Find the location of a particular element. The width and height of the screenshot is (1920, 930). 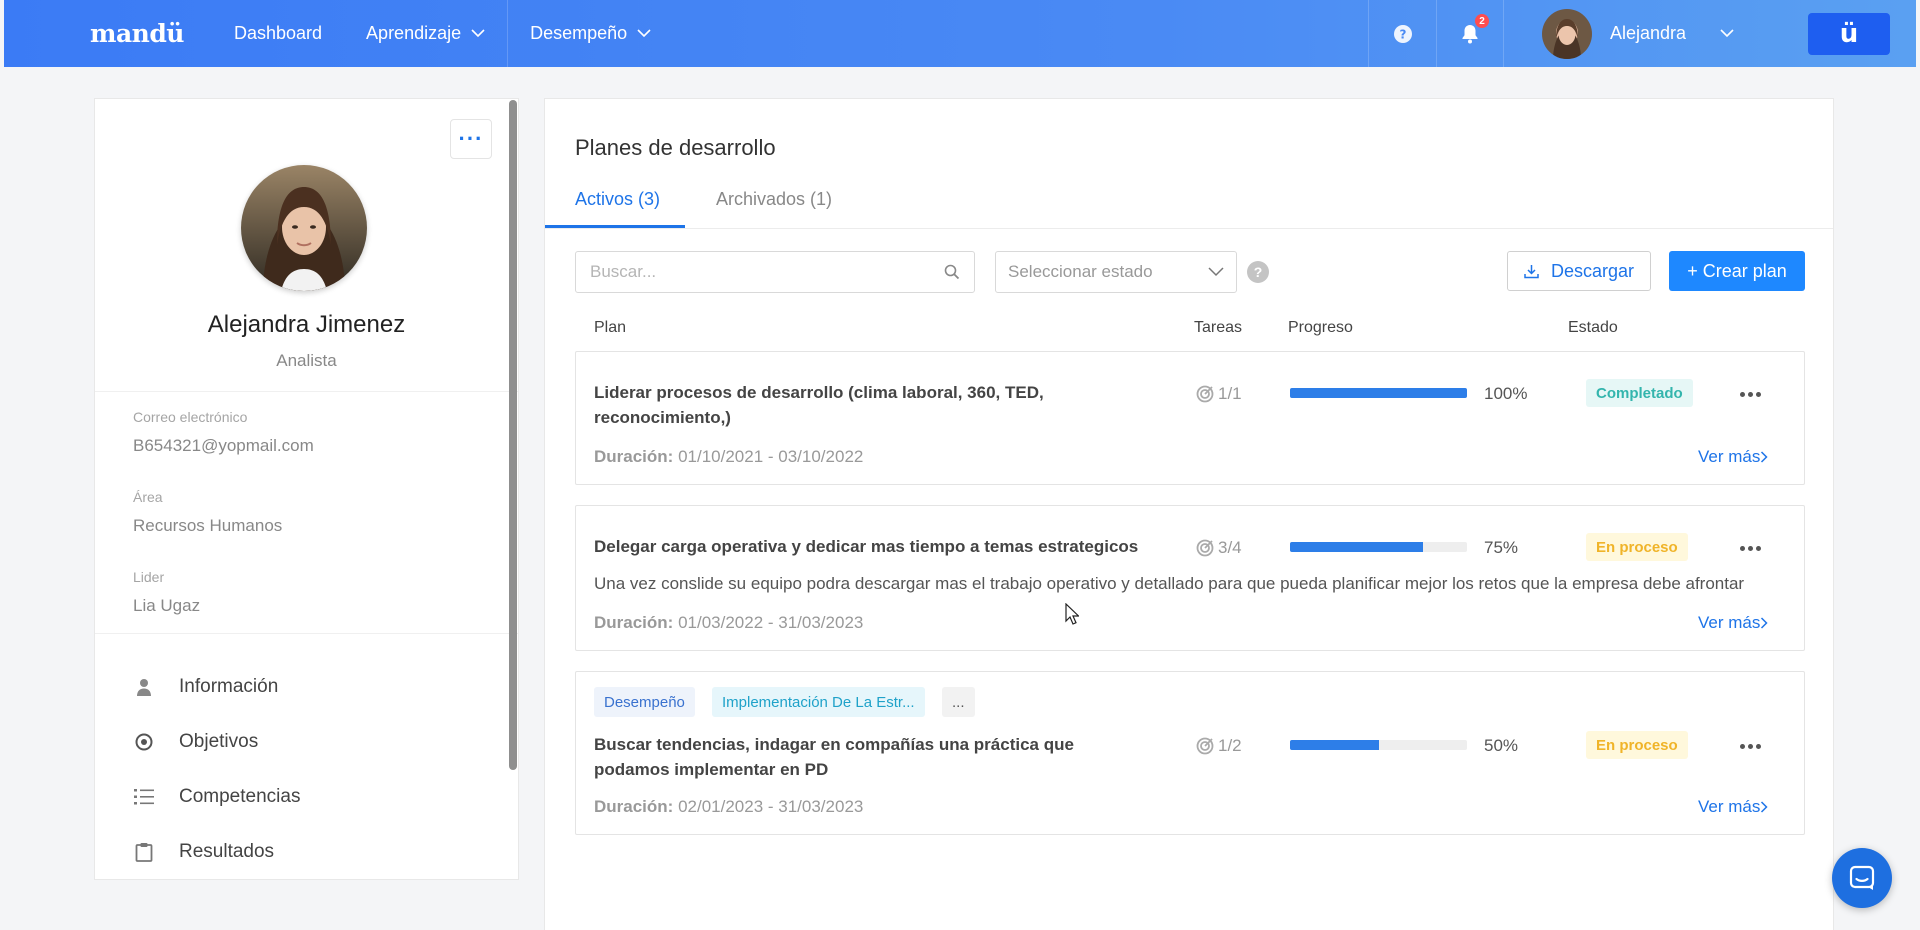

plan-duration: Duración: 01/03/2022 - 31/03/2023 is located at coordinates (728, 623).